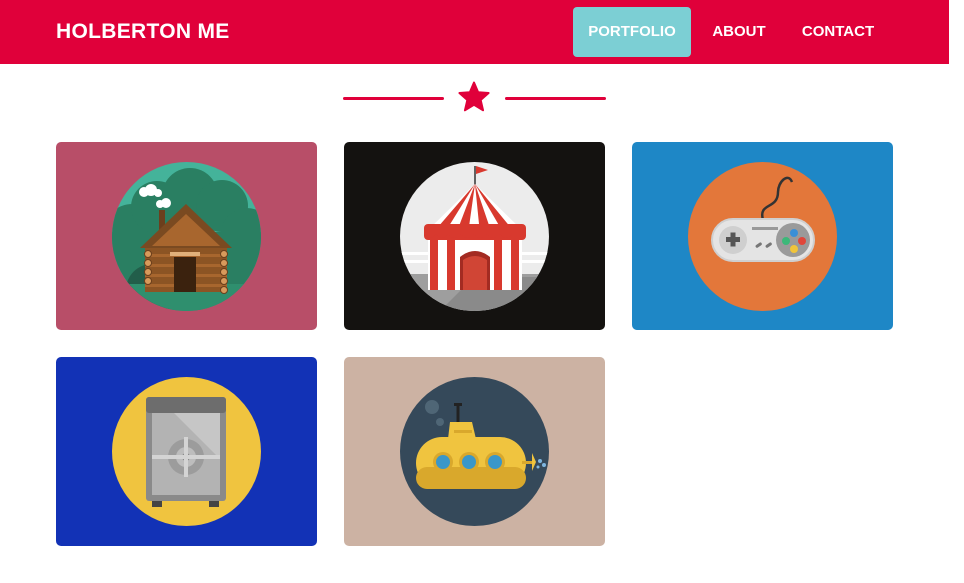 The image size is (964, 583). I want to click on portfolio-item-submarine, so click(474, 451).